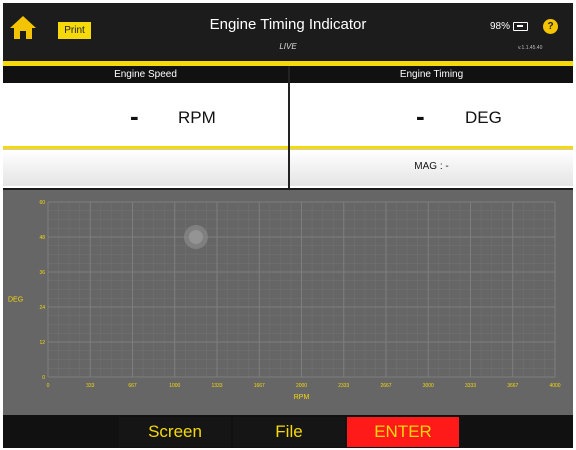 This screenshot has width=576, height=450. What do you see at coordinates (420, 116) in the screenshot?
I see `engine-timing-value: -` at bounding box center [420, 116].